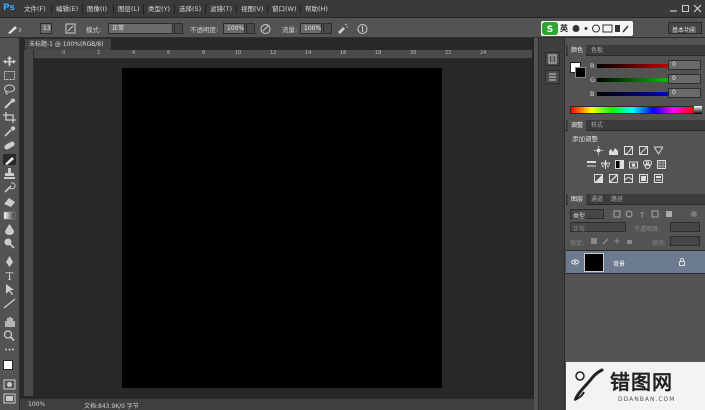  I want to click on hand-tool-icon, so click(9, 321).